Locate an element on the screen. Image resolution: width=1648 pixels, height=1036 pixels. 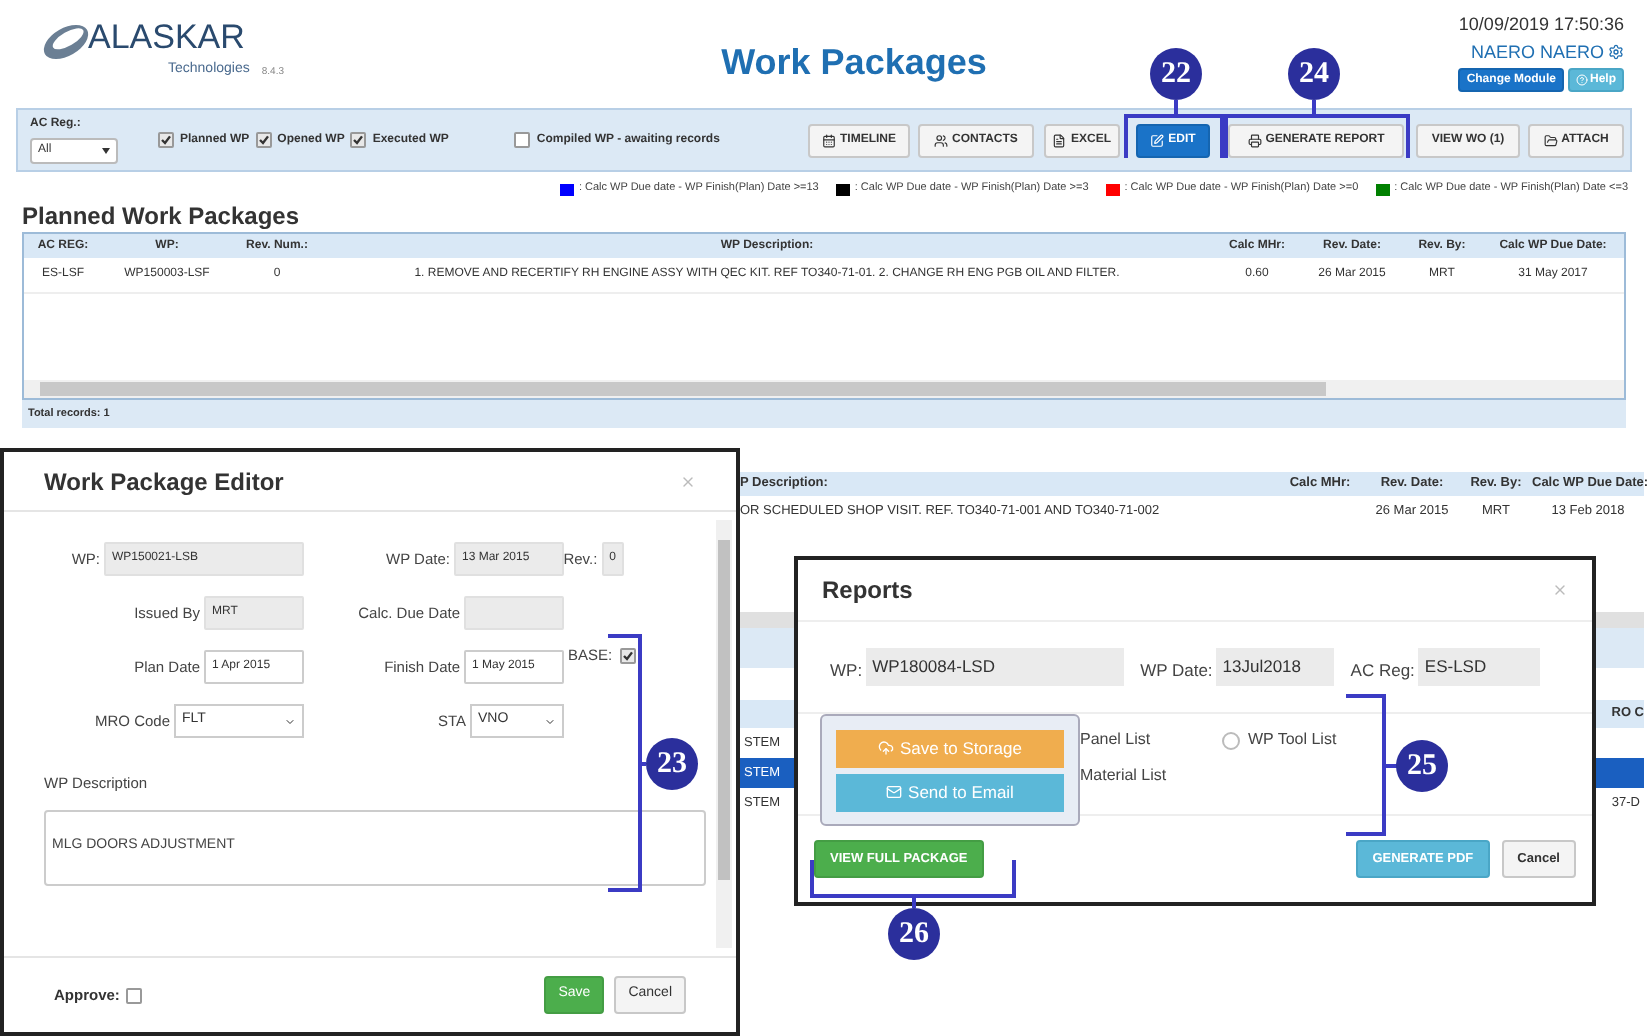
field-label: AC Reg: is located at coordinates (1382, 671).